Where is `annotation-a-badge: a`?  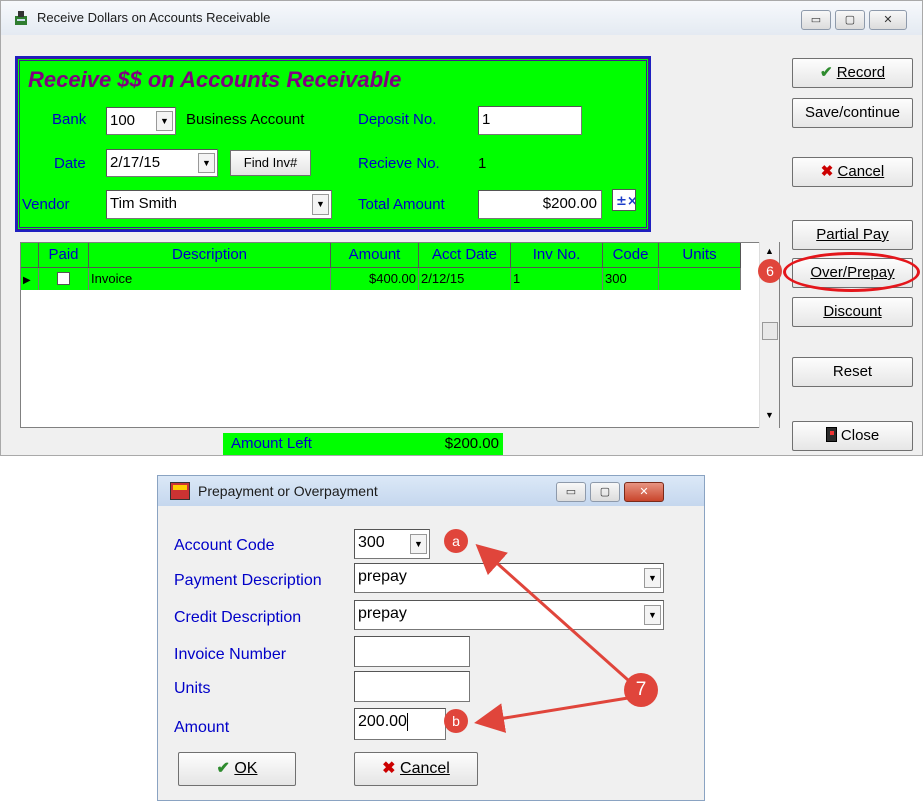
annotation-a-badge: a is located at coordinates (456, 541).